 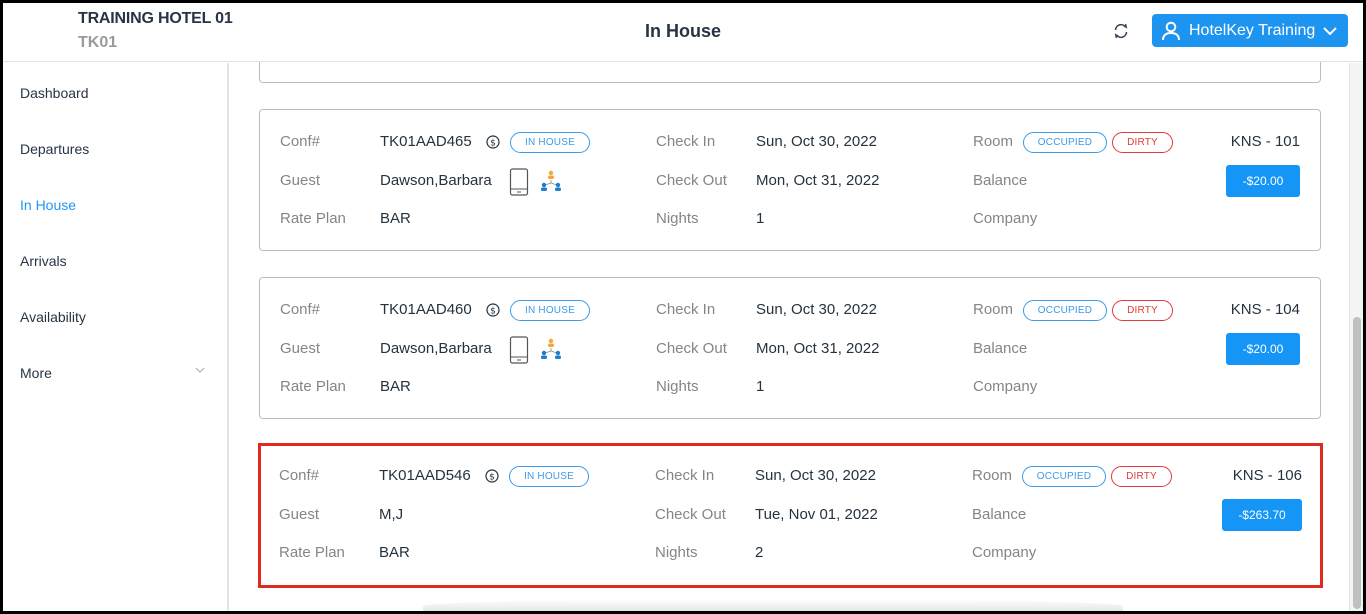 I want to click on room-number: KNS - 101, so click(x=1265, y=141).